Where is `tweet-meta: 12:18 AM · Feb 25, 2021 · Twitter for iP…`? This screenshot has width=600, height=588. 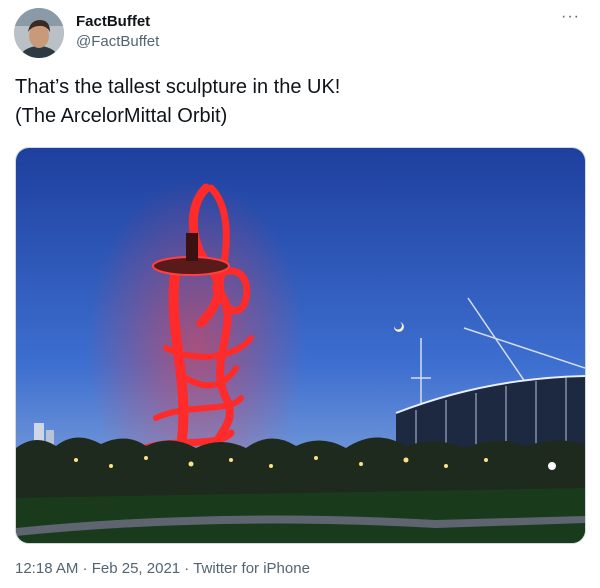
tweet-meta: 12:18 AM · Feb 25, 2021 · Twitter for iP… is located at coordinates (162, 568).